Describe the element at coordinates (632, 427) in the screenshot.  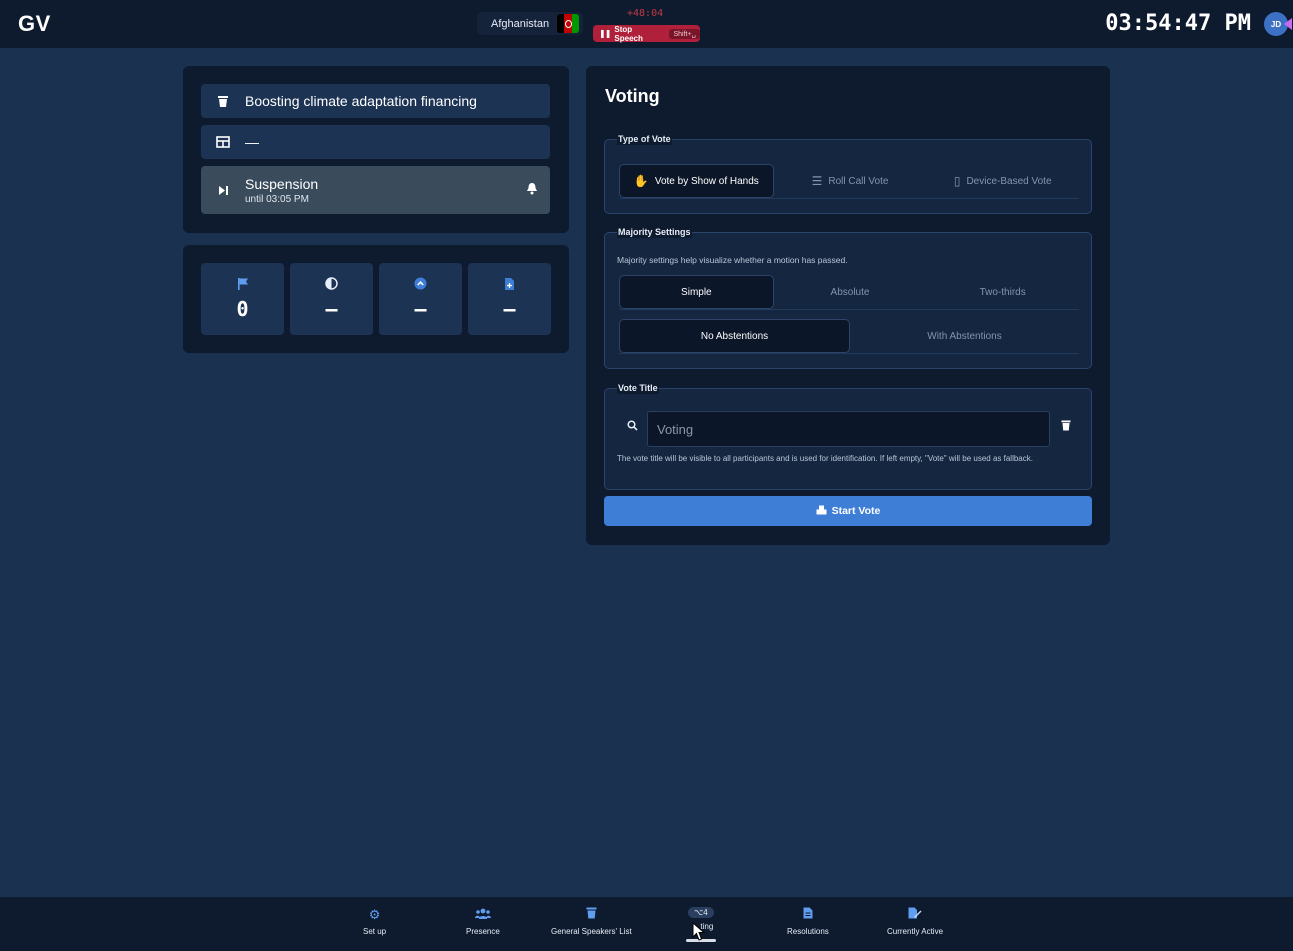
I see `search-icon` at that location.